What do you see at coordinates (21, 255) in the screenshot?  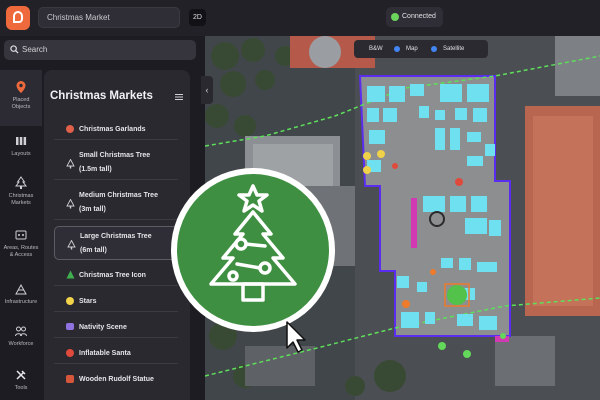 I see `rail-label: & Access` at bounding box center [21, 255].